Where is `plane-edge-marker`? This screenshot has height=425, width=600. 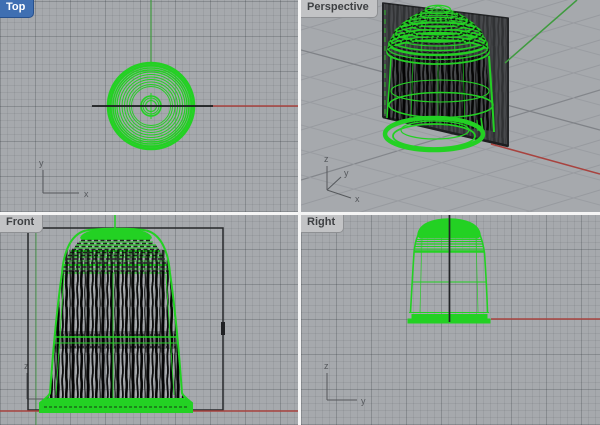 plane-edge-marker is located at coordinates (223, 328).